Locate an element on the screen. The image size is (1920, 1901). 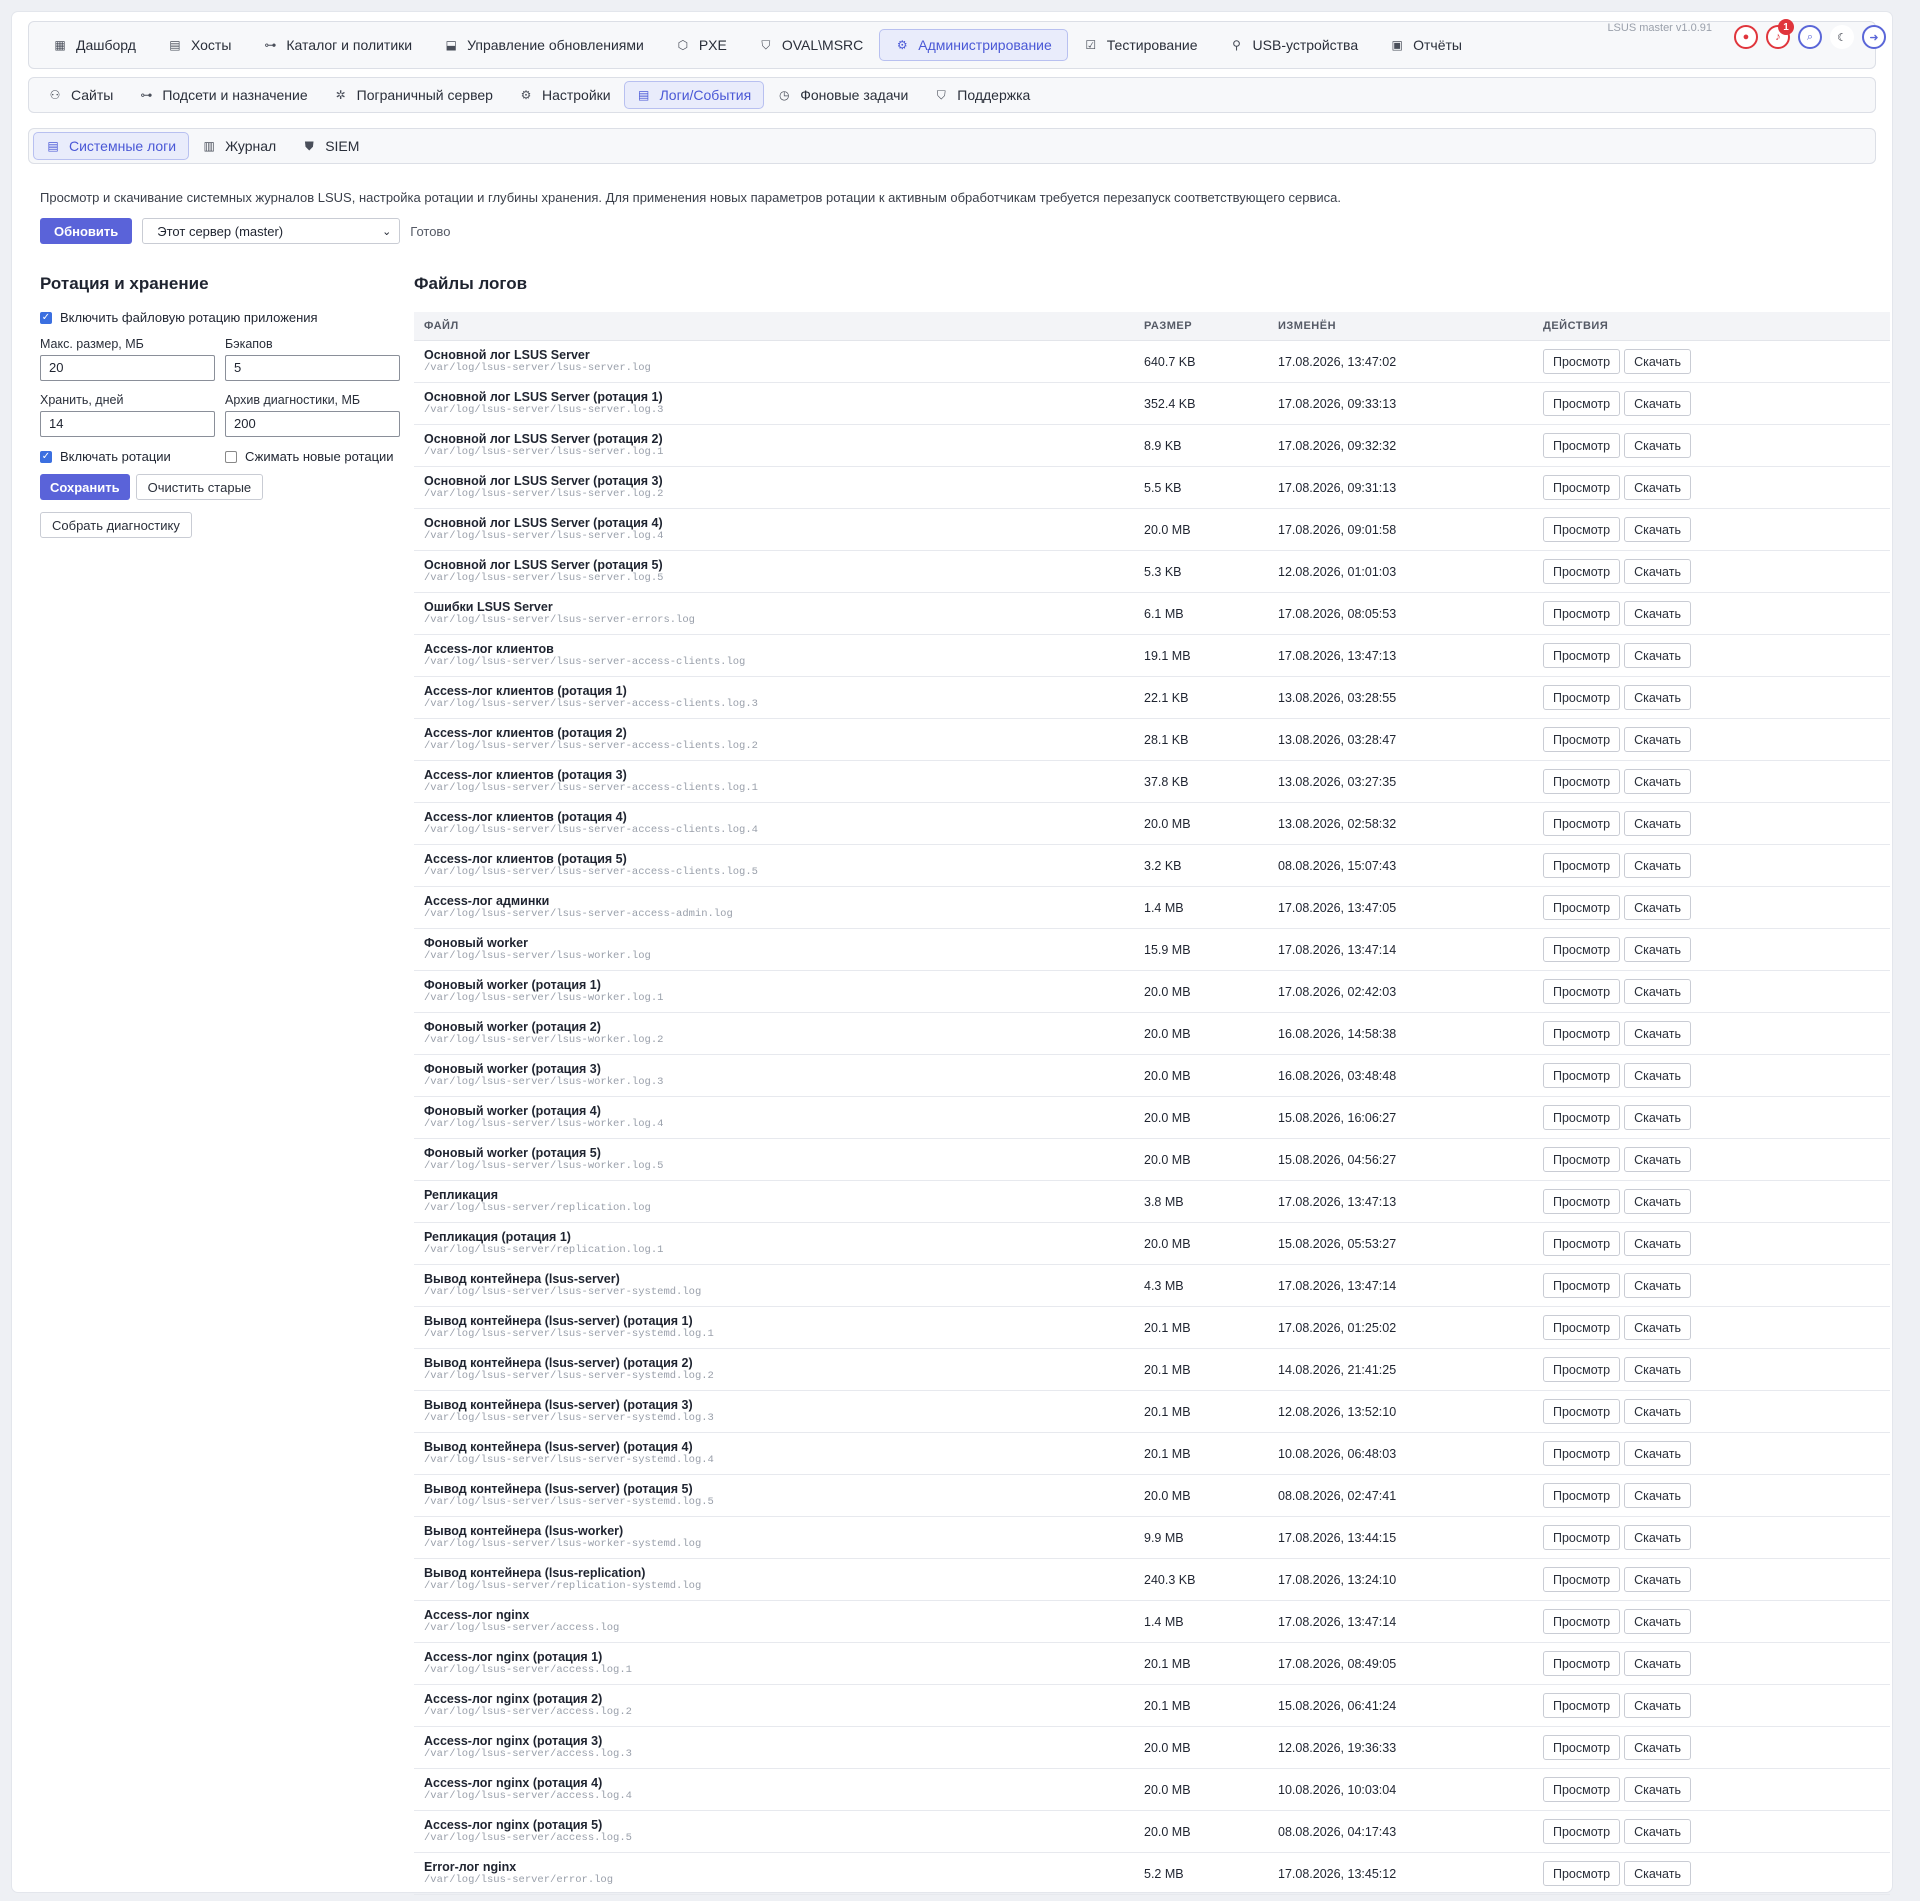
moon-icon: ☾ is located at coordinates (1842, 37).